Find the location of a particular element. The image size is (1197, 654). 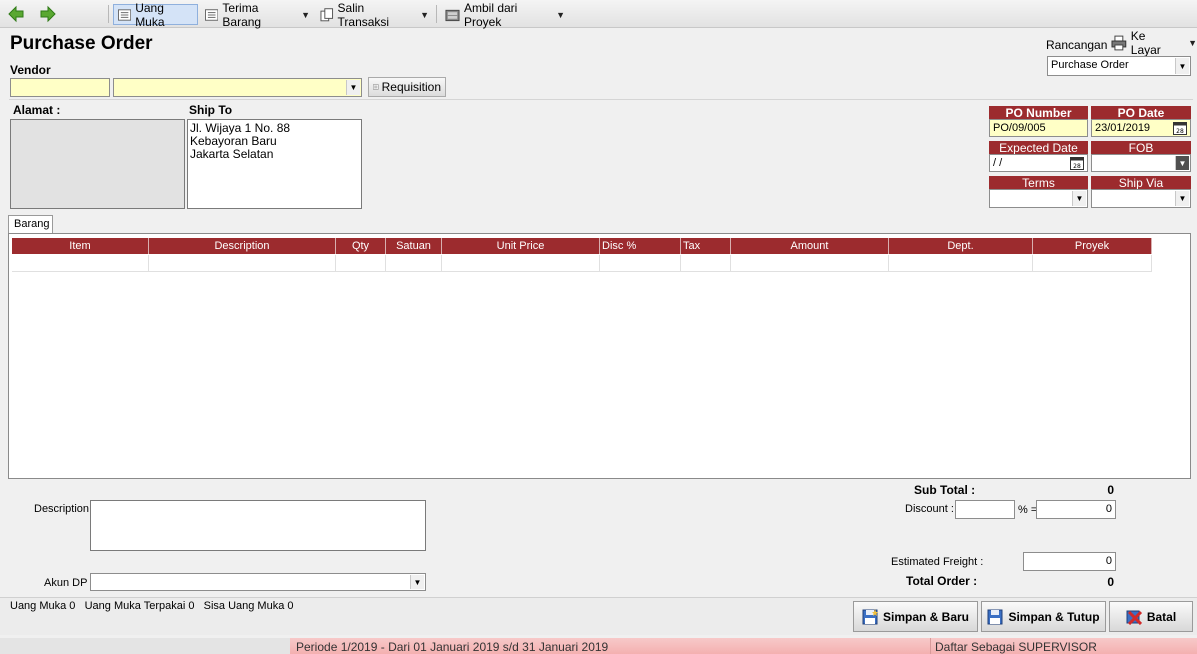

rancangan-label: Rancangan is located at coordinates (1077, 45).